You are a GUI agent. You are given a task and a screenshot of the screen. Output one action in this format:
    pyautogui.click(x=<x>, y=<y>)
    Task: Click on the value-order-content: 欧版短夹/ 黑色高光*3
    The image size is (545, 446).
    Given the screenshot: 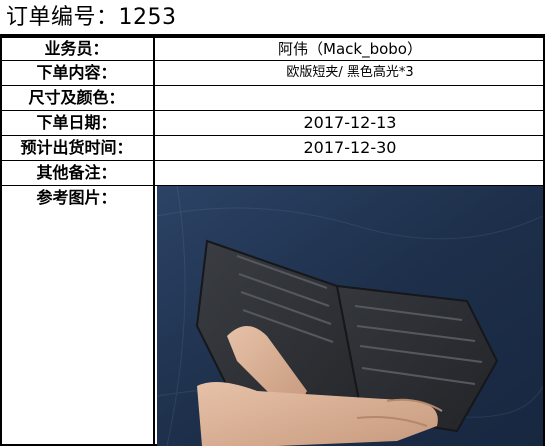 What is the action you would take?
    pyautogui.click(x=350, y=73)
    